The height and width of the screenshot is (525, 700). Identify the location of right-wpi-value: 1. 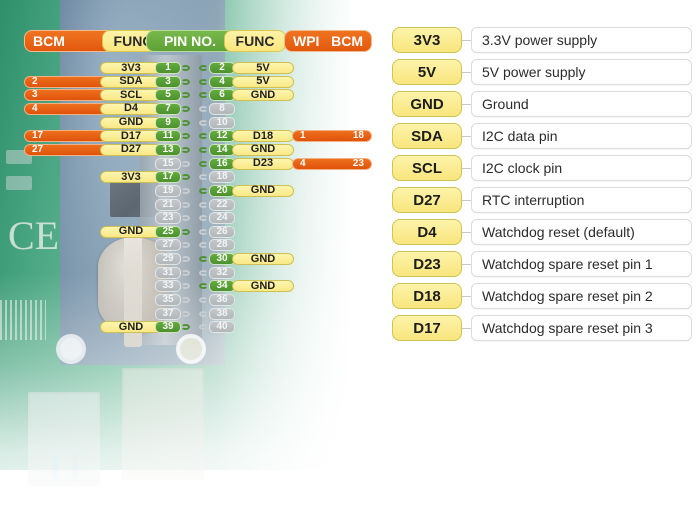
(303, 136).